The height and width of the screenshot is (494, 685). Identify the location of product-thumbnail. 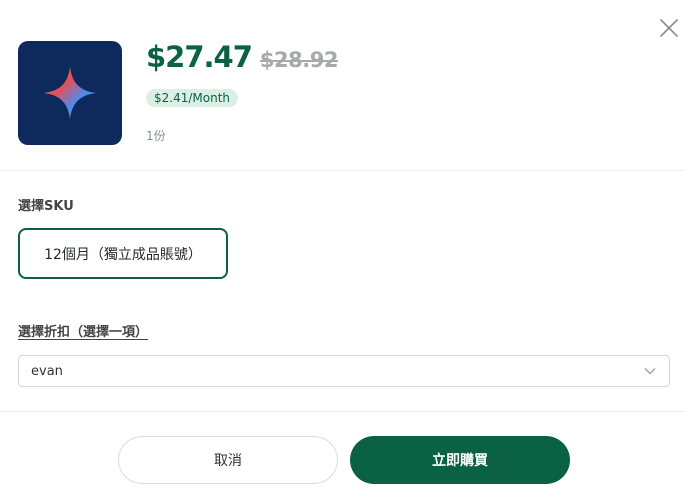
(70, 93).